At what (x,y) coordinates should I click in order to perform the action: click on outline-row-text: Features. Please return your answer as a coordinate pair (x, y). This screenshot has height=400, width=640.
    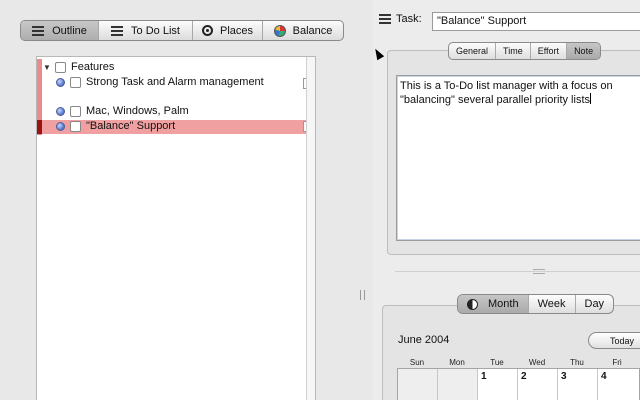
    Looking at the image, I should click on (93, 67).